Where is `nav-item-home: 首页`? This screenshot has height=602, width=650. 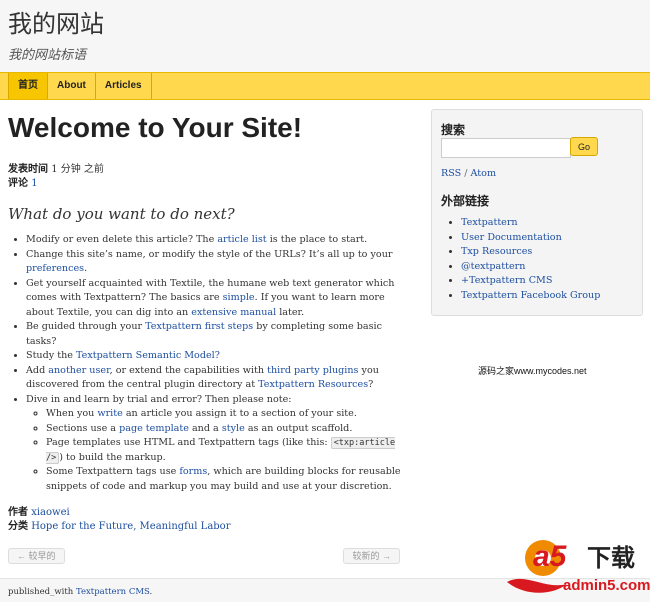 nav-item-home: 首页 is located at coordinates (27, 86).